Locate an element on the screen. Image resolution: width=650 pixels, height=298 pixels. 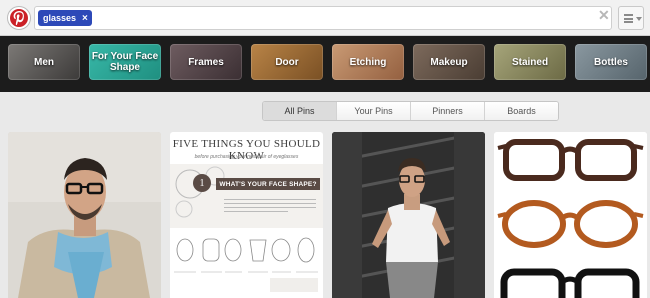
search-input: glasses × is located at coordinates (323, 18).